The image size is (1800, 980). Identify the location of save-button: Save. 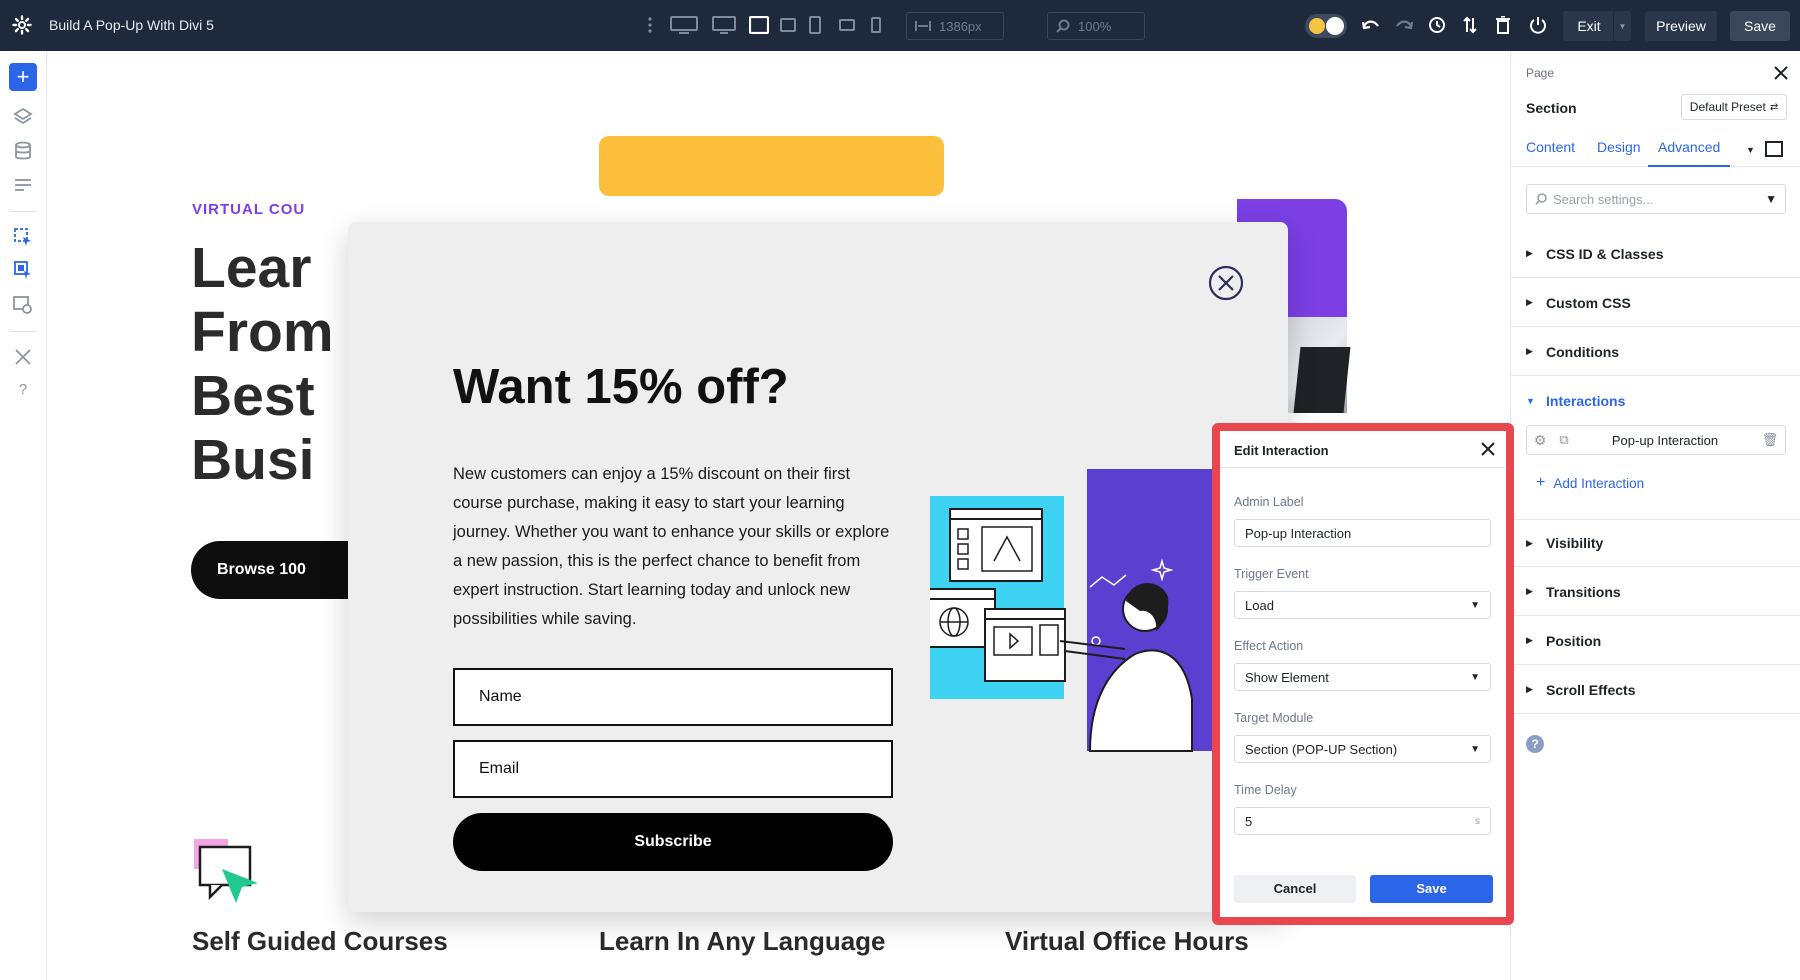
(1760, 26).